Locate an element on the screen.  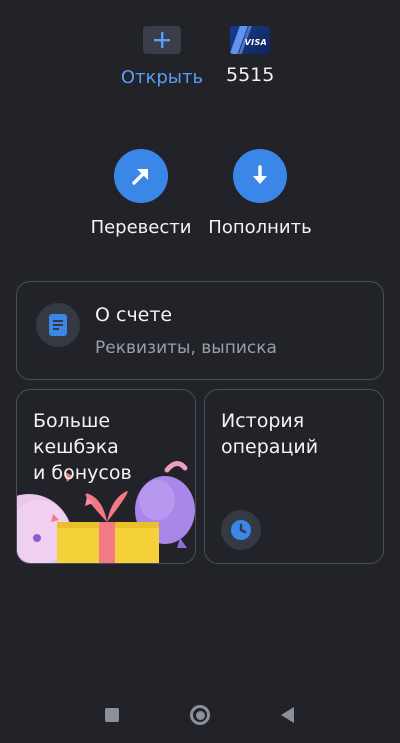
recents-button is located at coordinates (112, 715).